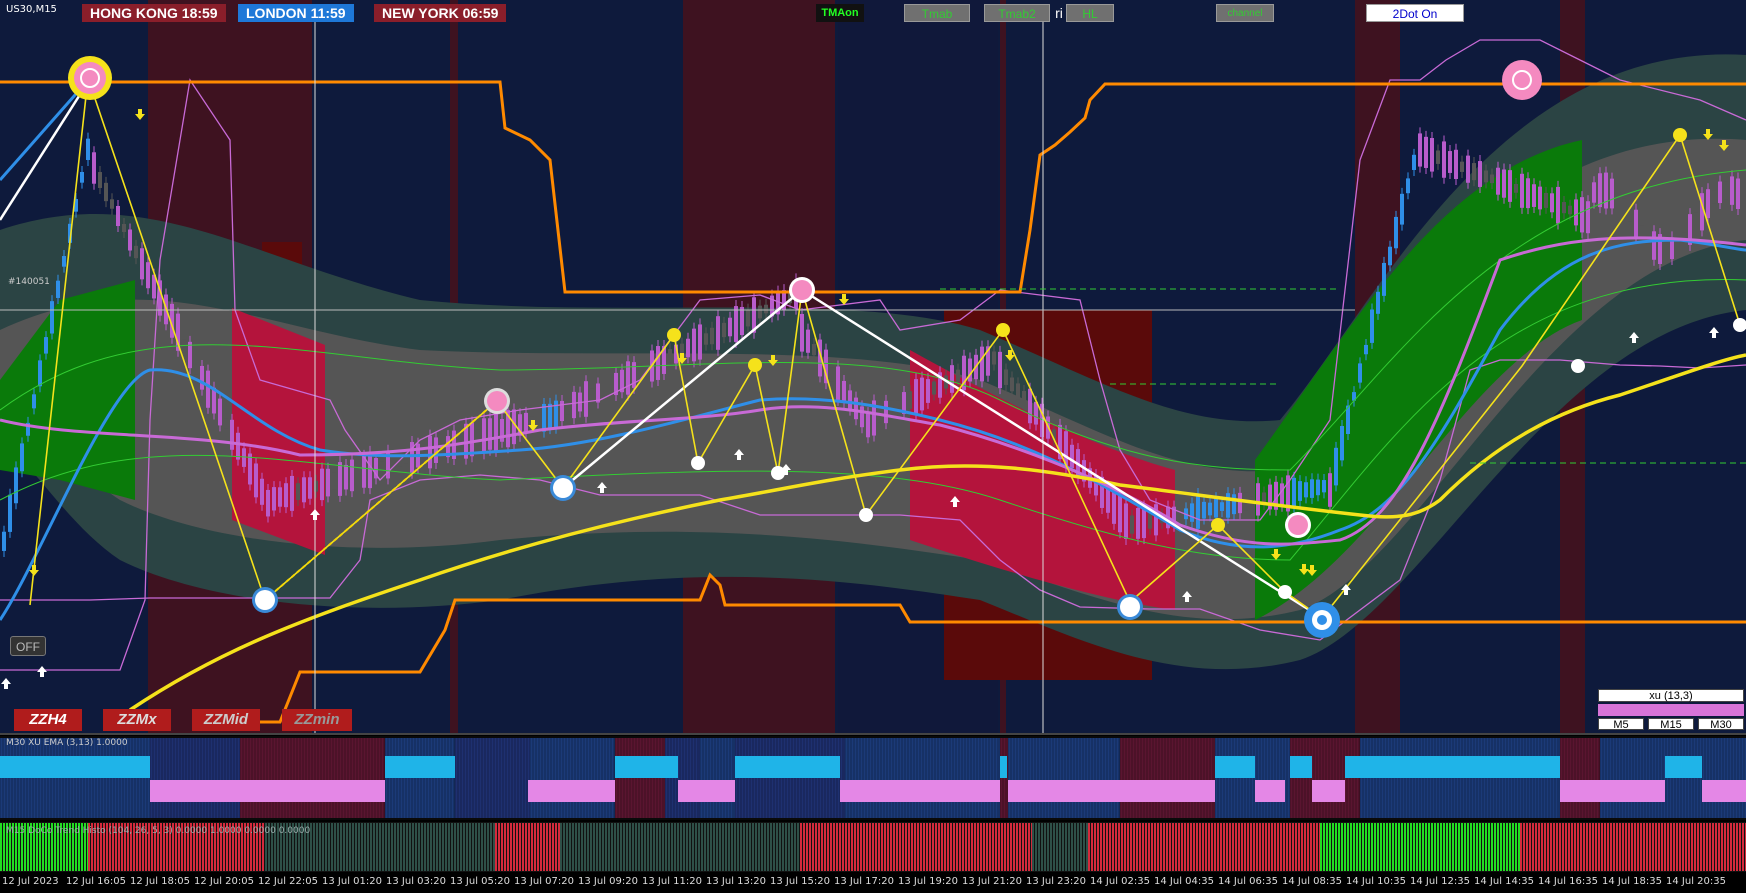 The width and height of the screenshot is (1746, 893). What do you see at coordinates (1621, 724) in the screenshot?
I see `tf-m5-button: M5` at bounding box center [1621, 724].